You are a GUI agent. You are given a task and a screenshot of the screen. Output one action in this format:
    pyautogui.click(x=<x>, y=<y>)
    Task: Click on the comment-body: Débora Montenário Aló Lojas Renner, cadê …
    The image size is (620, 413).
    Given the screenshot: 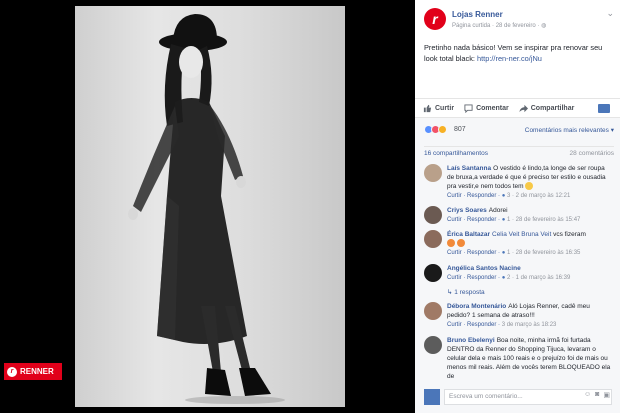 What is the action you would take?
    pyautogui.click(x=529, y=316)
    